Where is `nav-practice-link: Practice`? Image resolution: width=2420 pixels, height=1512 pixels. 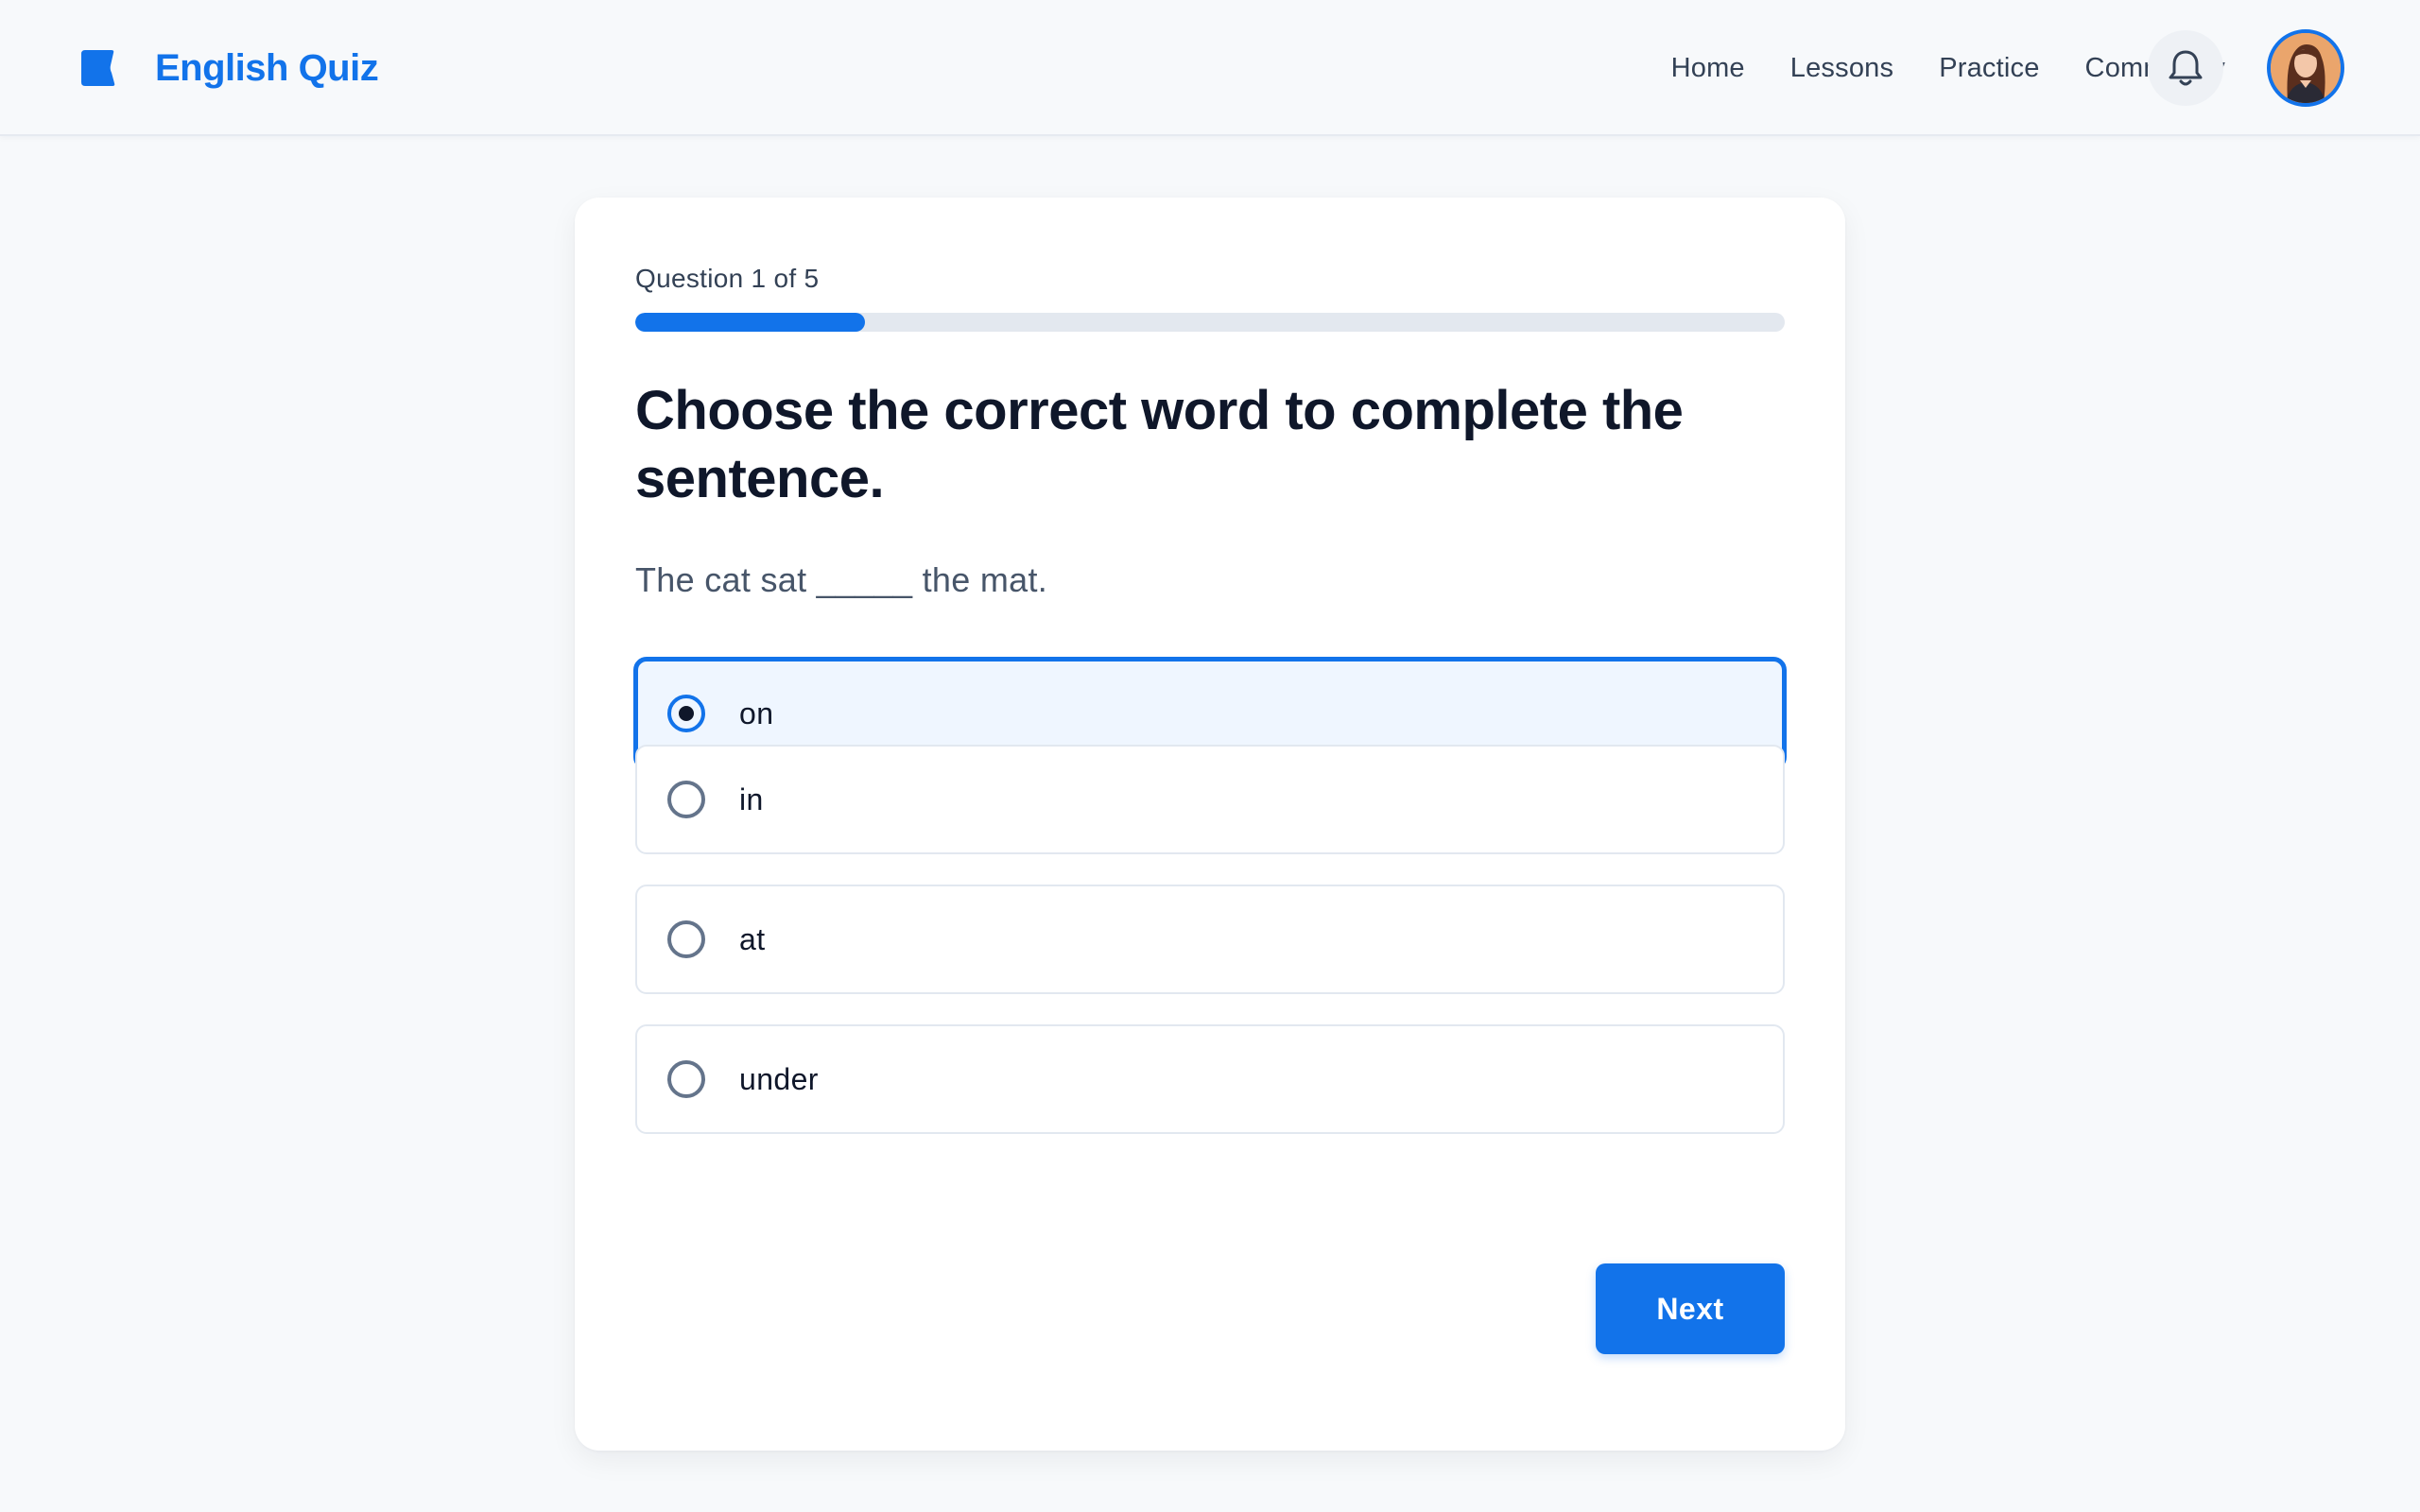
nav-practice-link: Practice is located at coordinates (1989, 68).